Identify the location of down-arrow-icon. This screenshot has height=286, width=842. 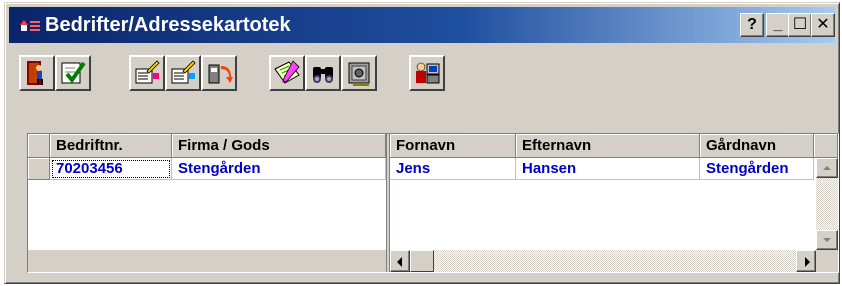
(827, 240).